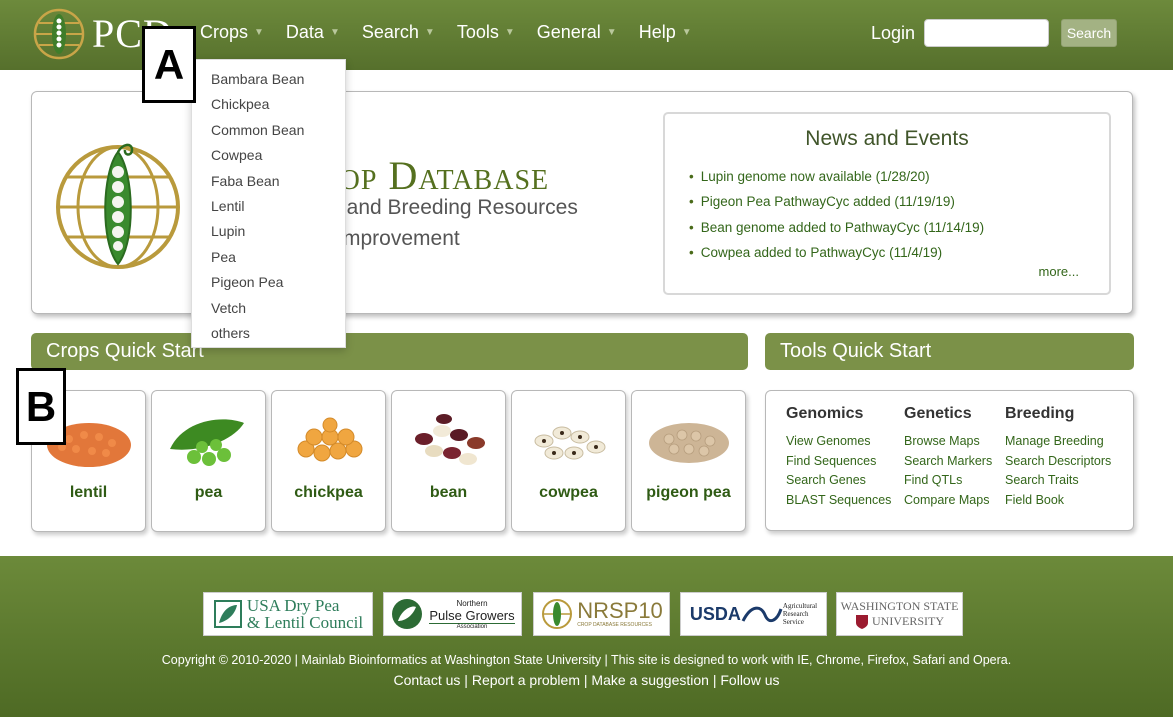  I want to click on pea-globe-logo-icon, so click(118, 206).